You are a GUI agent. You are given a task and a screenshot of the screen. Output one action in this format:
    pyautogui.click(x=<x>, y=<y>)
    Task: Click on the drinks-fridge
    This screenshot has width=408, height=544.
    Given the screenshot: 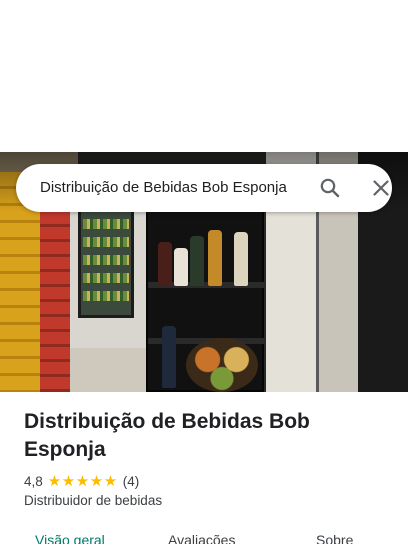 What is the action you would take?
    pyautogui.click(x=106, y=263)
    